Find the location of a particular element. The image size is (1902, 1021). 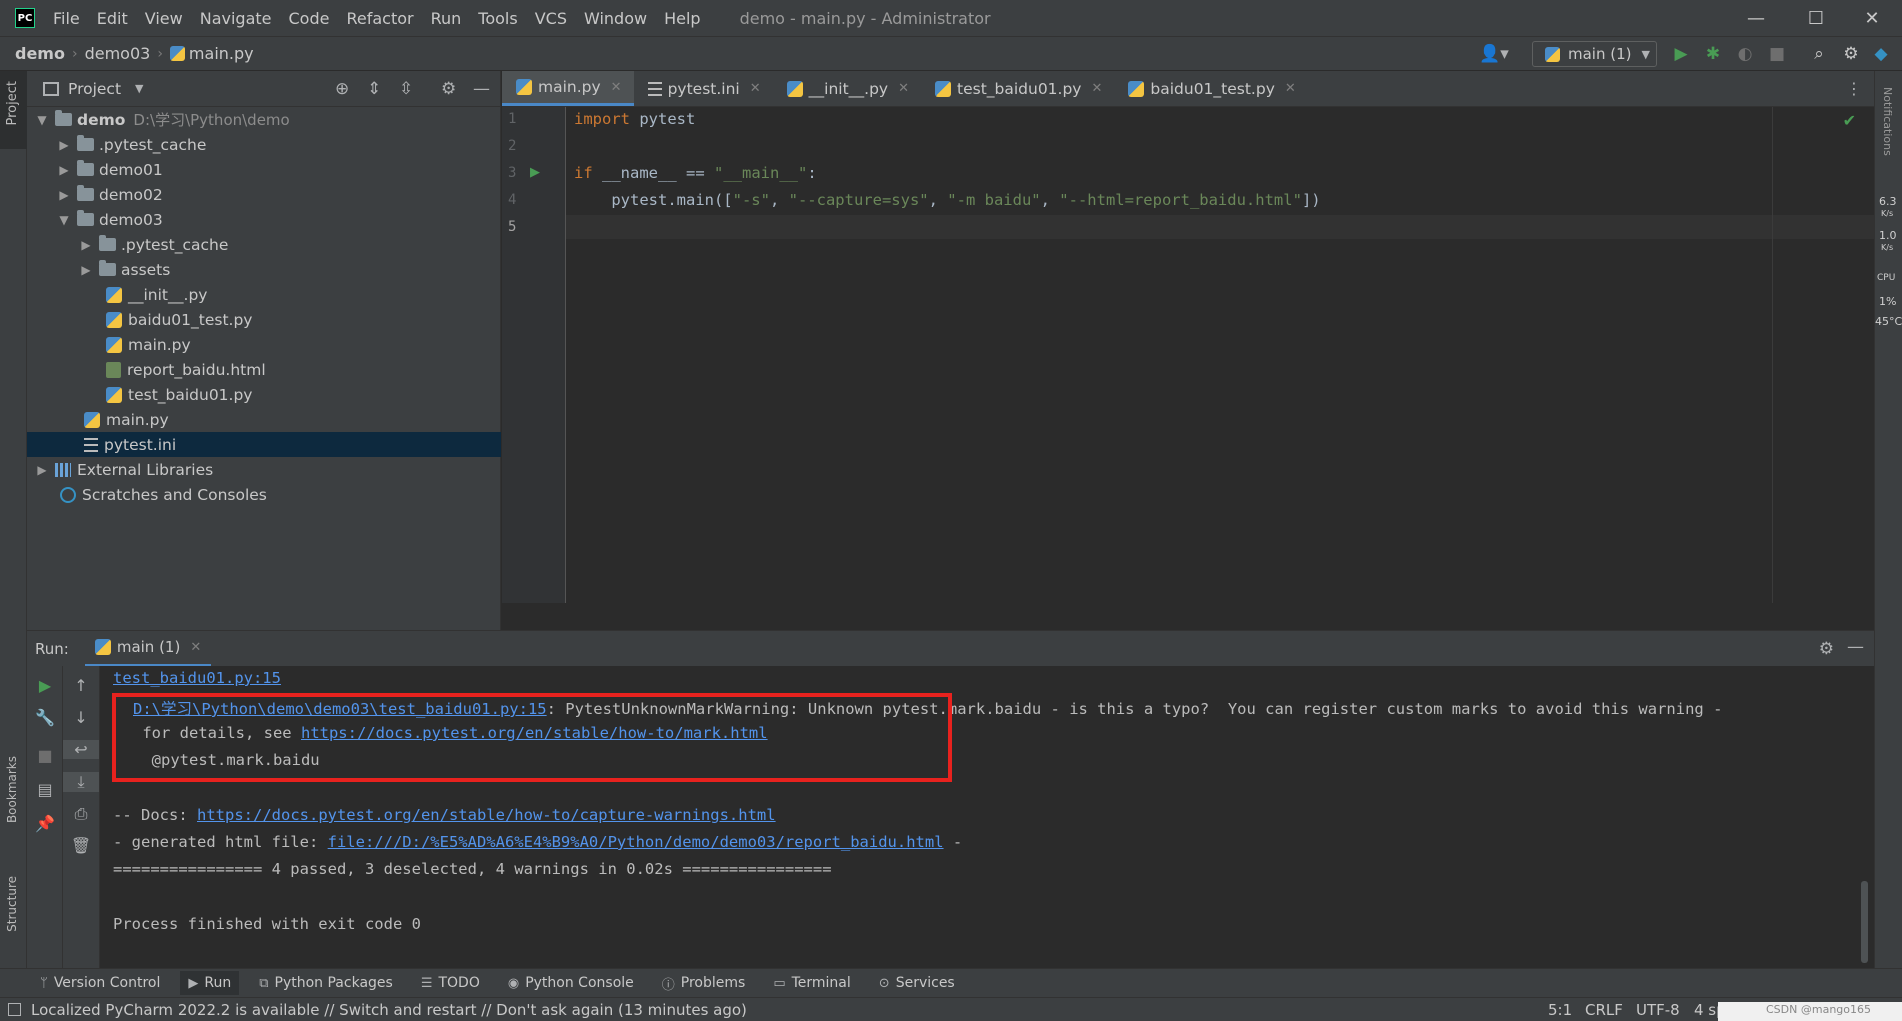

tool-services: ⊙ Services is located at coordinates (917, 983).